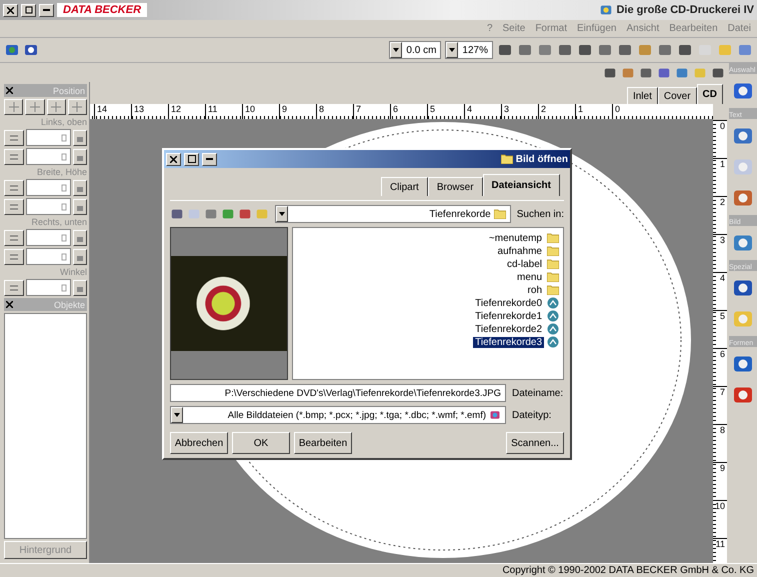  What do you see at coordinates (524, 264) in the screenshot?
I see `file-name: cd-label` at bounding box center [524, 264].